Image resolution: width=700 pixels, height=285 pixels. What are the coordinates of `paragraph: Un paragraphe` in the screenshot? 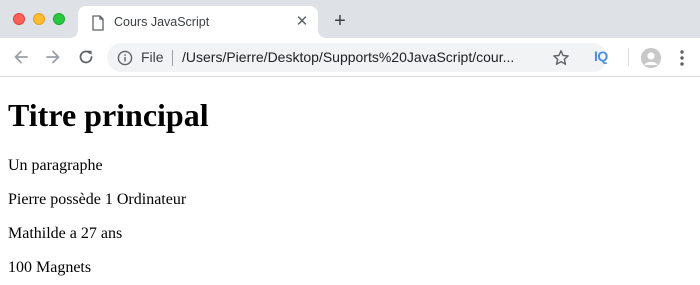 It's located at (55, 165).